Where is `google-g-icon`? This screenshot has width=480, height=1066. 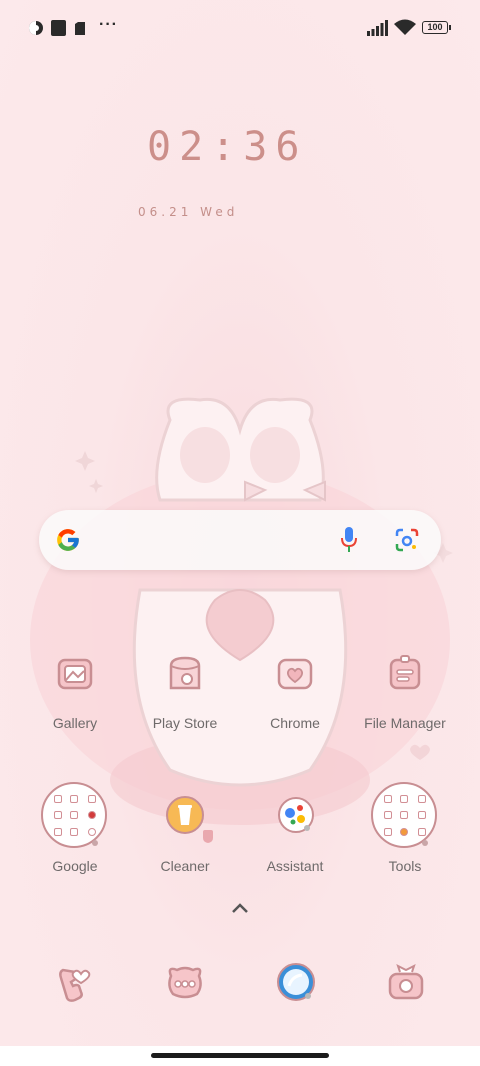 google-g-icon is located at coordinates (68, 540).